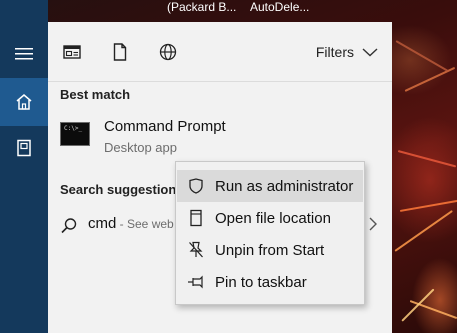  Describe the element at coordinates (95, 94) in the screenshot. I see `best-match-heading: Best match` at that location.